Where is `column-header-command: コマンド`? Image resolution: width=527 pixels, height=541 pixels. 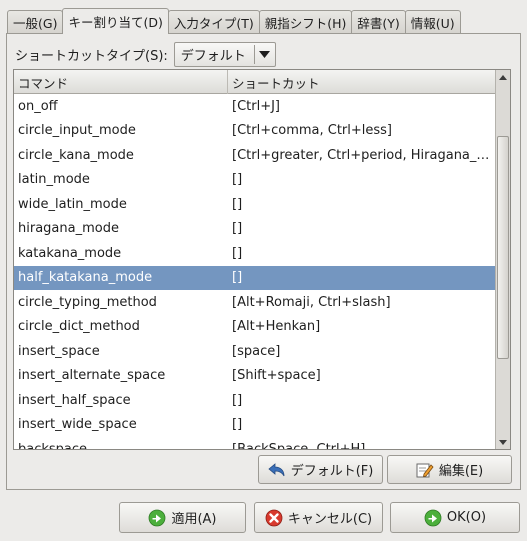 column-header-command: コマンド is located at coordinates (121, 82).